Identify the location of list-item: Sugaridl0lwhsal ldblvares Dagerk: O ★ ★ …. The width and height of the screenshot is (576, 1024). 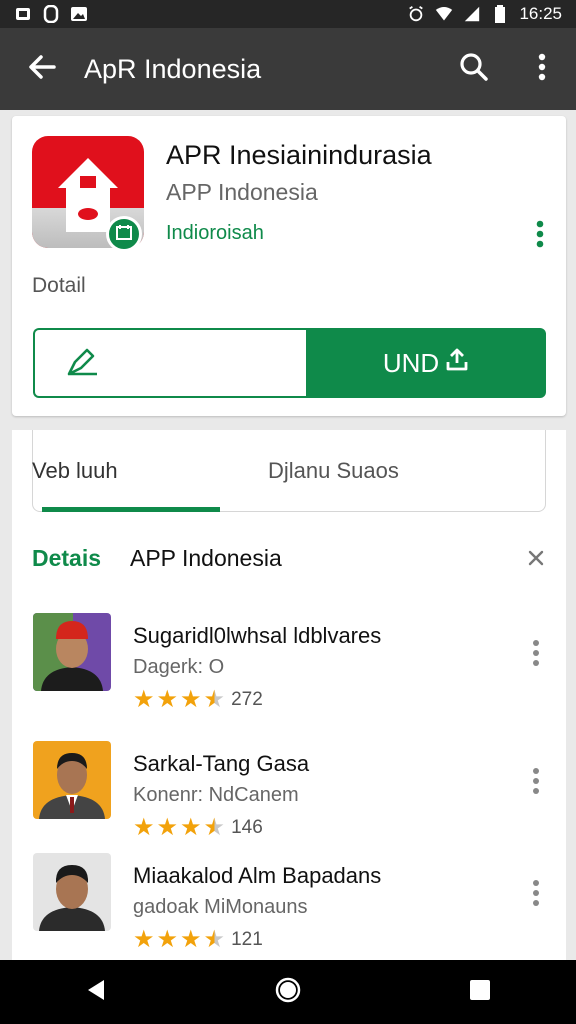
(289, 673).